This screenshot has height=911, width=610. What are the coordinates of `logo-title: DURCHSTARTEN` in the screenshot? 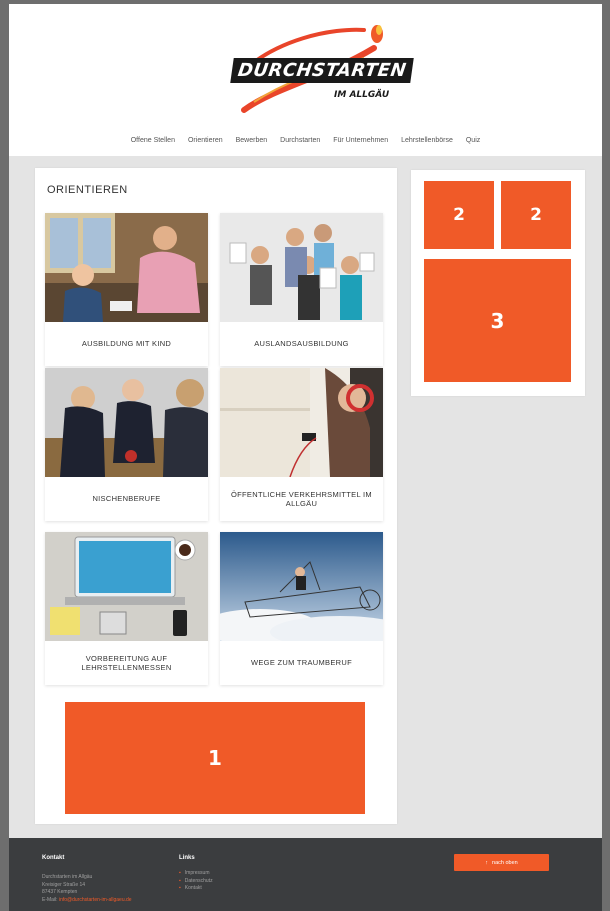 It's located at (322, 70).